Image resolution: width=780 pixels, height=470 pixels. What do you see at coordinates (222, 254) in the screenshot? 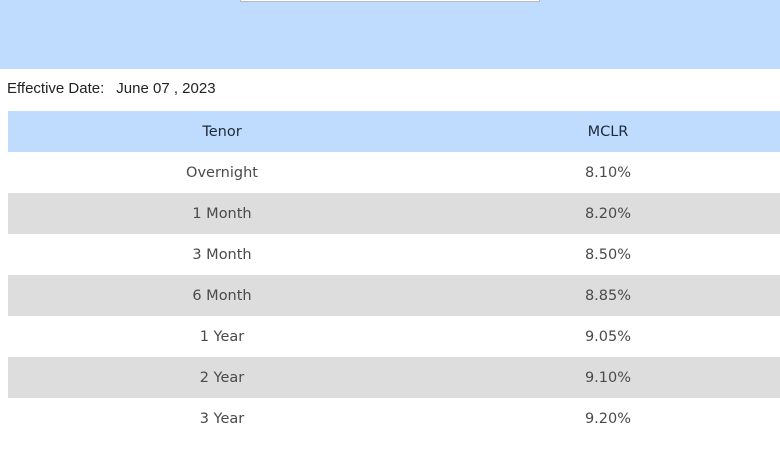
I see `tenor-cell: 3 Month` at bounding box center [222, 254].